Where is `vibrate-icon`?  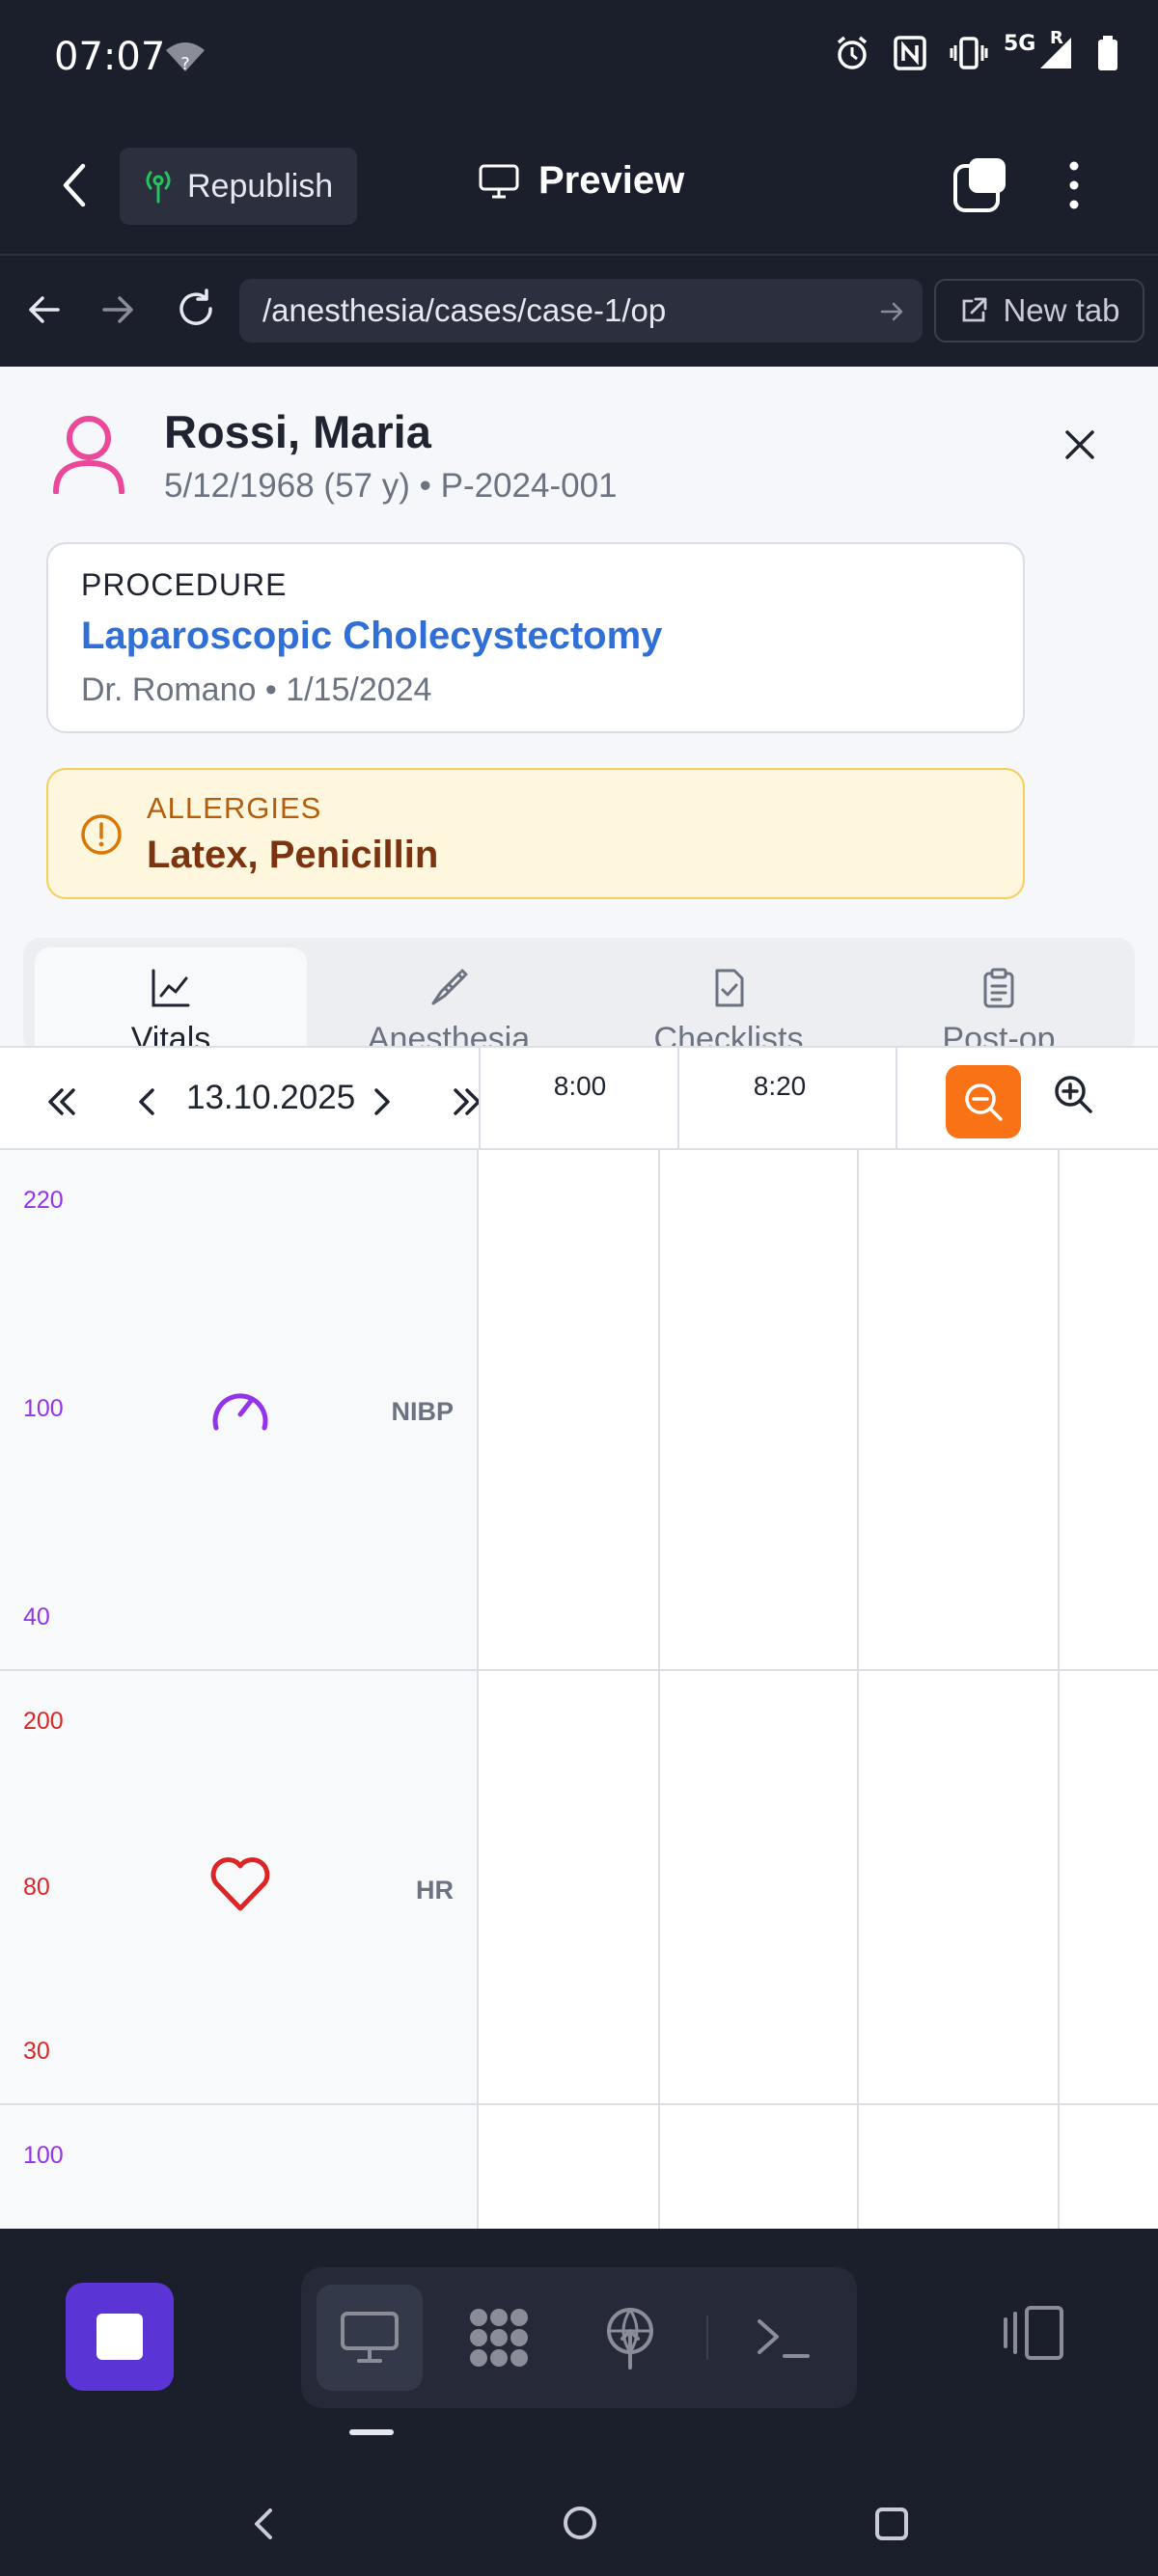 vibrate-icon is located at coordinates (969, 53).